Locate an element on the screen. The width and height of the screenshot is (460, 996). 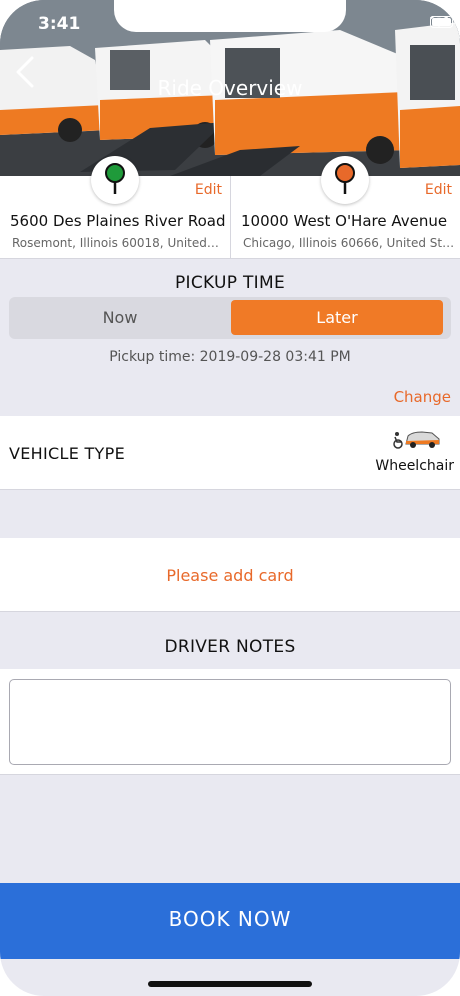
vehicle-type-label: VEHICLE TYPE is located at coordinates (67, 453).